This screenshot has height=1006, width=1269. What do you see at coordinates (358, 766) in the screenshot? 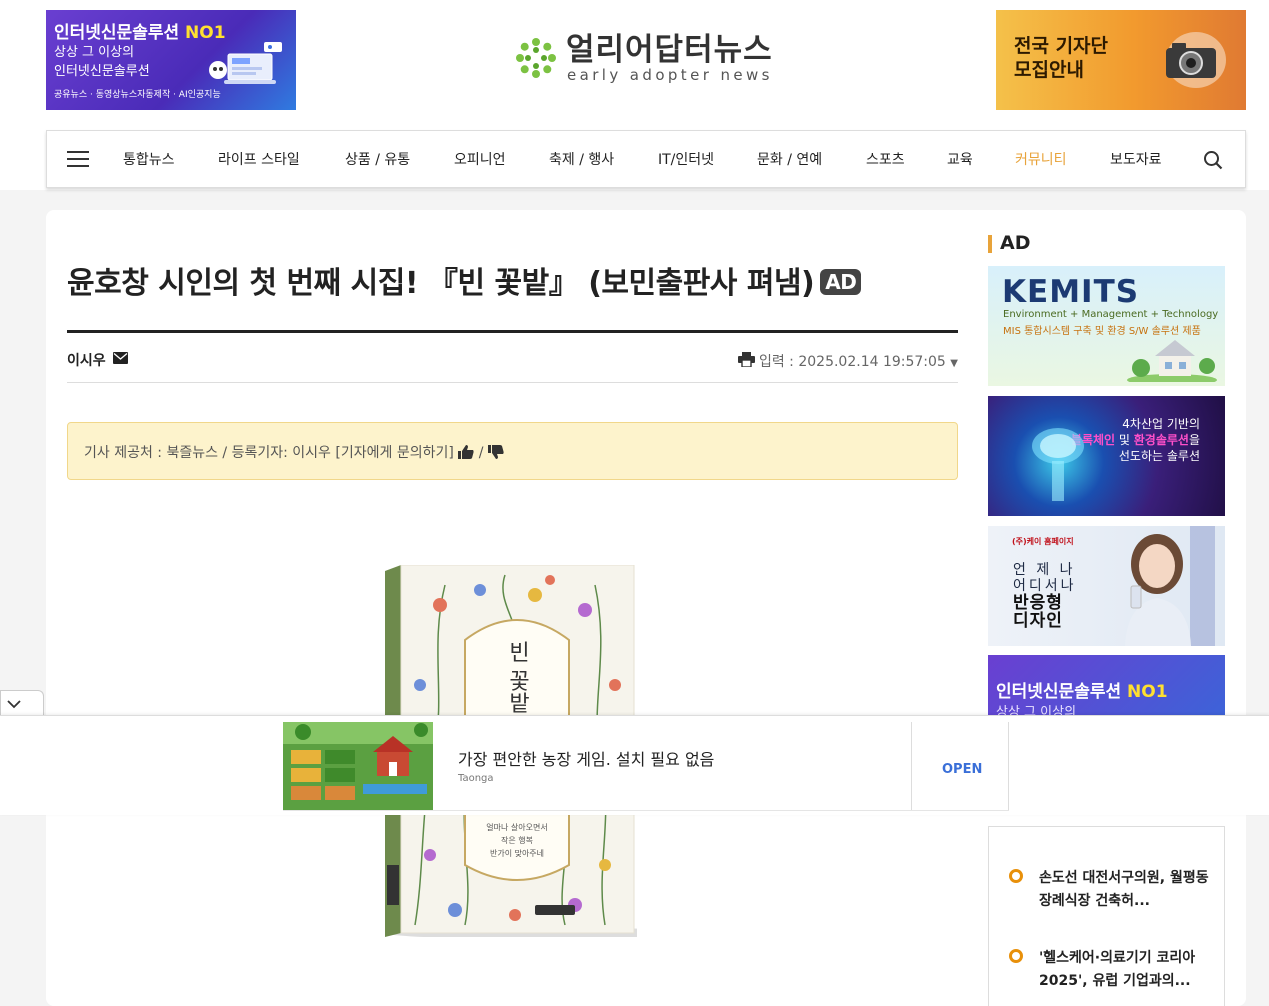
I see `farm-game-ad-image` at bounding box center [358, 766].